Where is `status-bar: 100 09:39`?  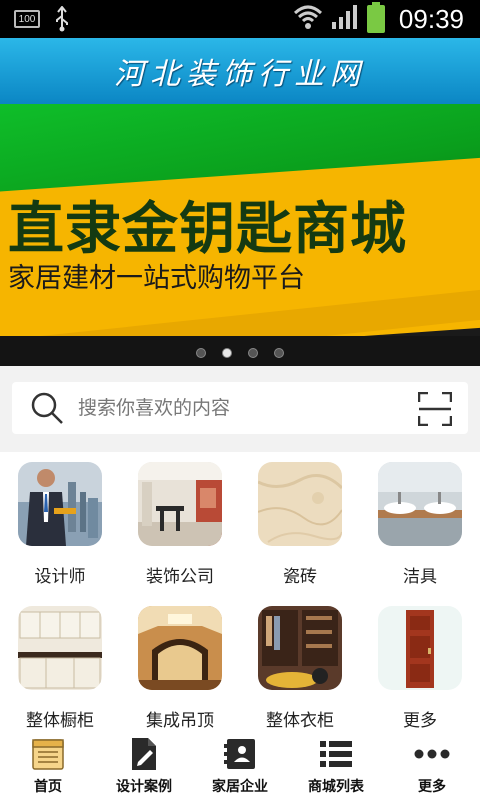
status-bar: 100 09:39 is located at coordinates (240, 19).